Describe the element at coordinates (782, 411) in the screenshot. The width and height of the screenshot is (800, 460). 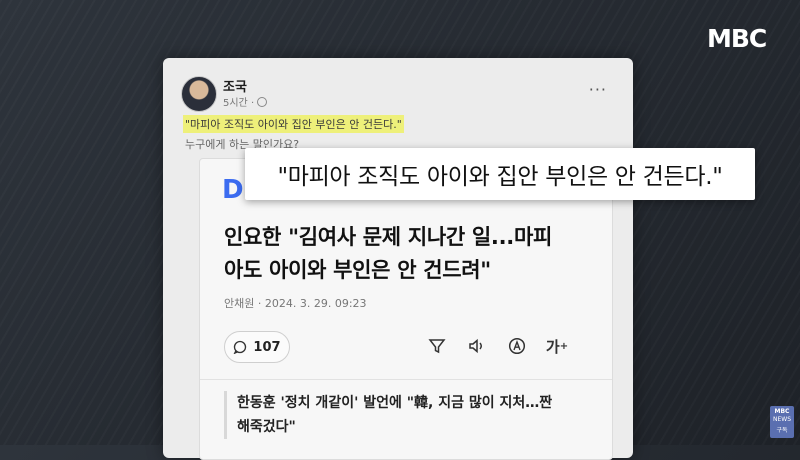
I see `badge-top: MBC` at that location.